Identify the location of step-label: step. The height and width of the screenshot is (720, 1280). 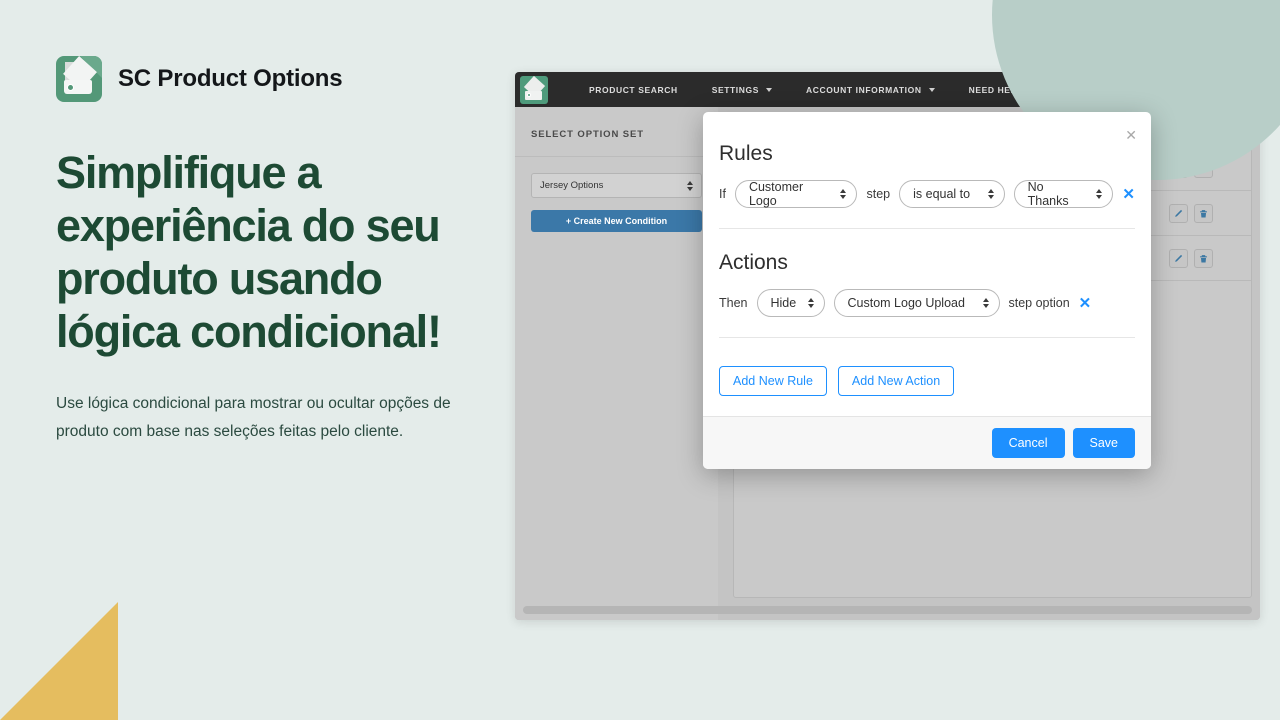
(878, 194).